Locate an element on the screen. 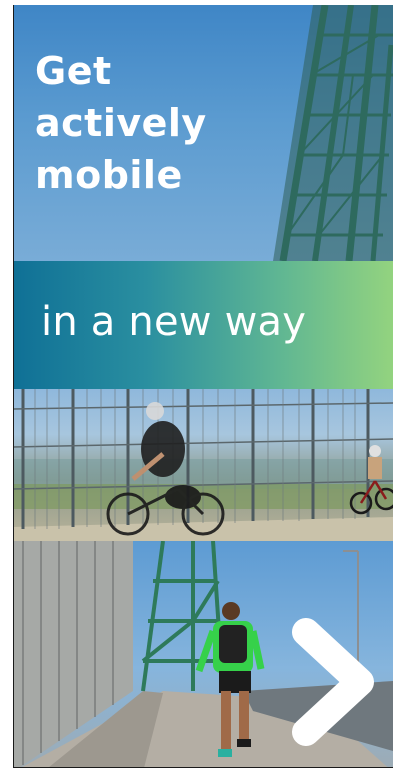  hero-title: Get actively mobile is located at coordinates (121, 123).